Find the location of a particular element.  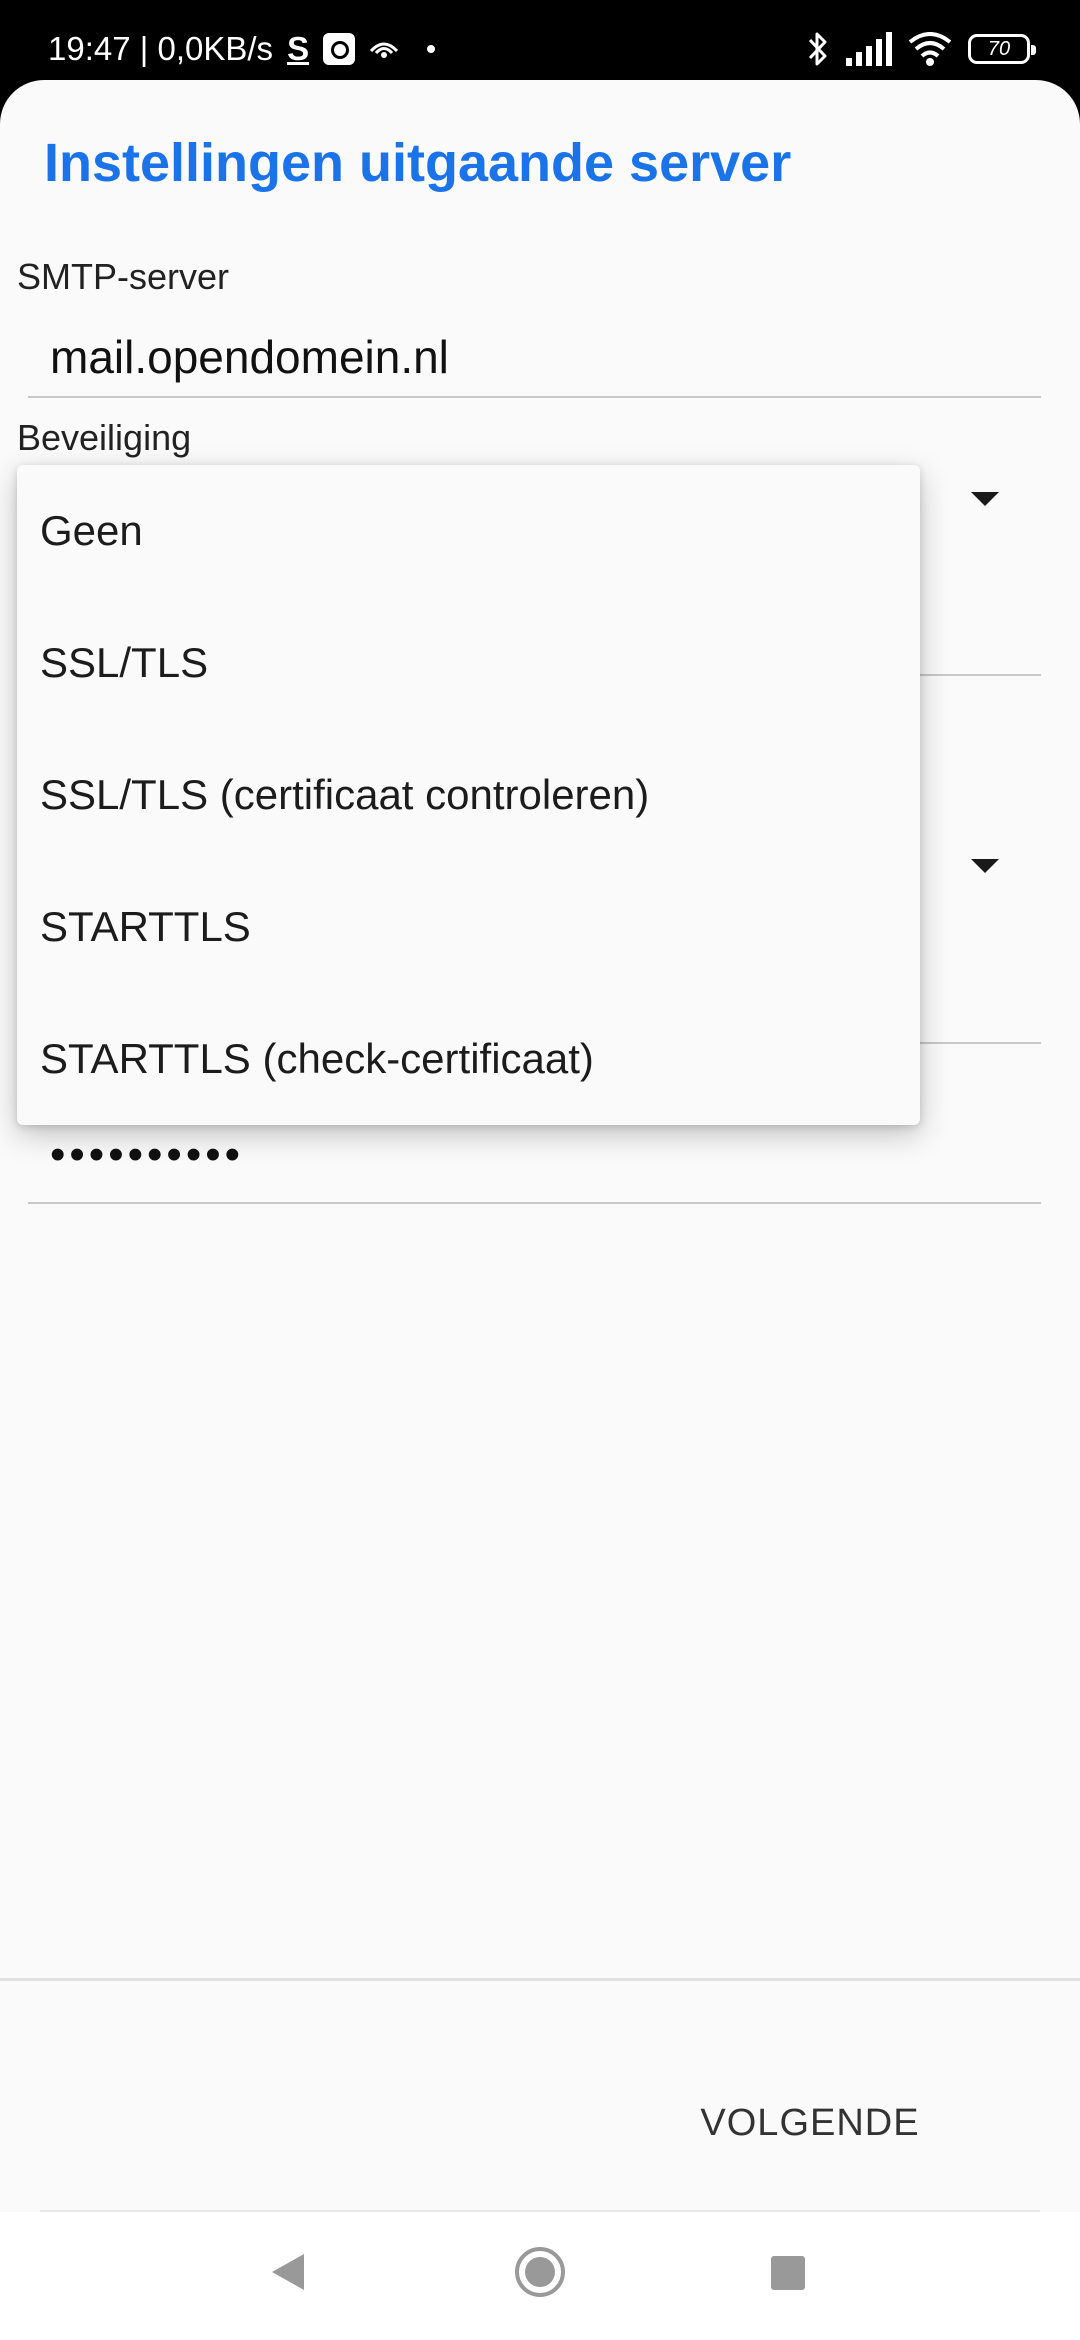

home-icon is located at coordinates (540, 2272).